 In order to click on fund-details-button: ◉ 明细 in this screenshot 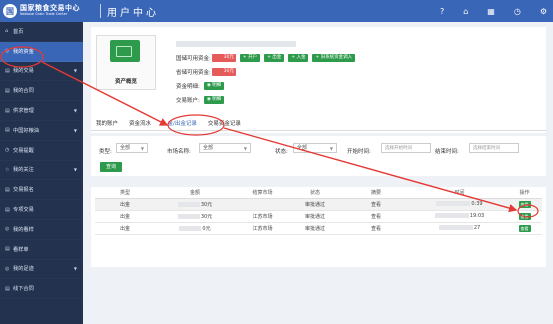, I will do `click(214, 85)`.